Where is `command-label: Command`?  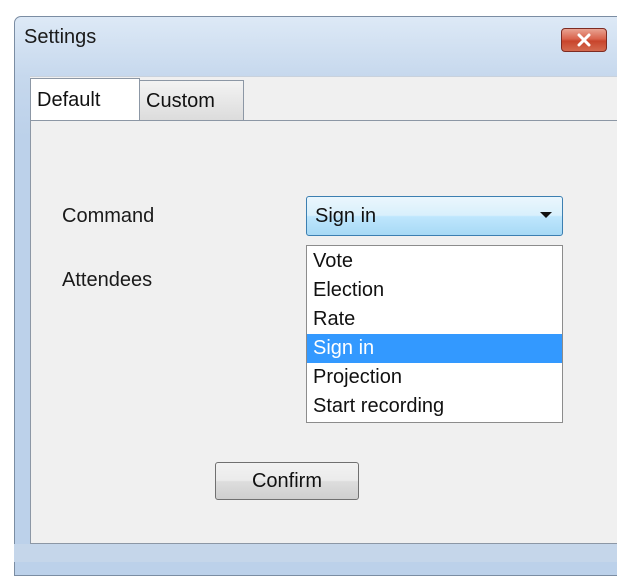
command-label: Command is located at coordinates (108, 216).